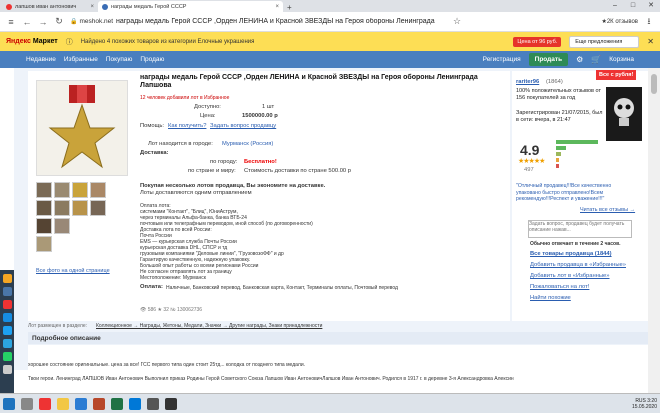  What do you see at coordinates (554, 82) in the screenshot?
I see `seller-count: (1864)` at bounding box center [554, 82].